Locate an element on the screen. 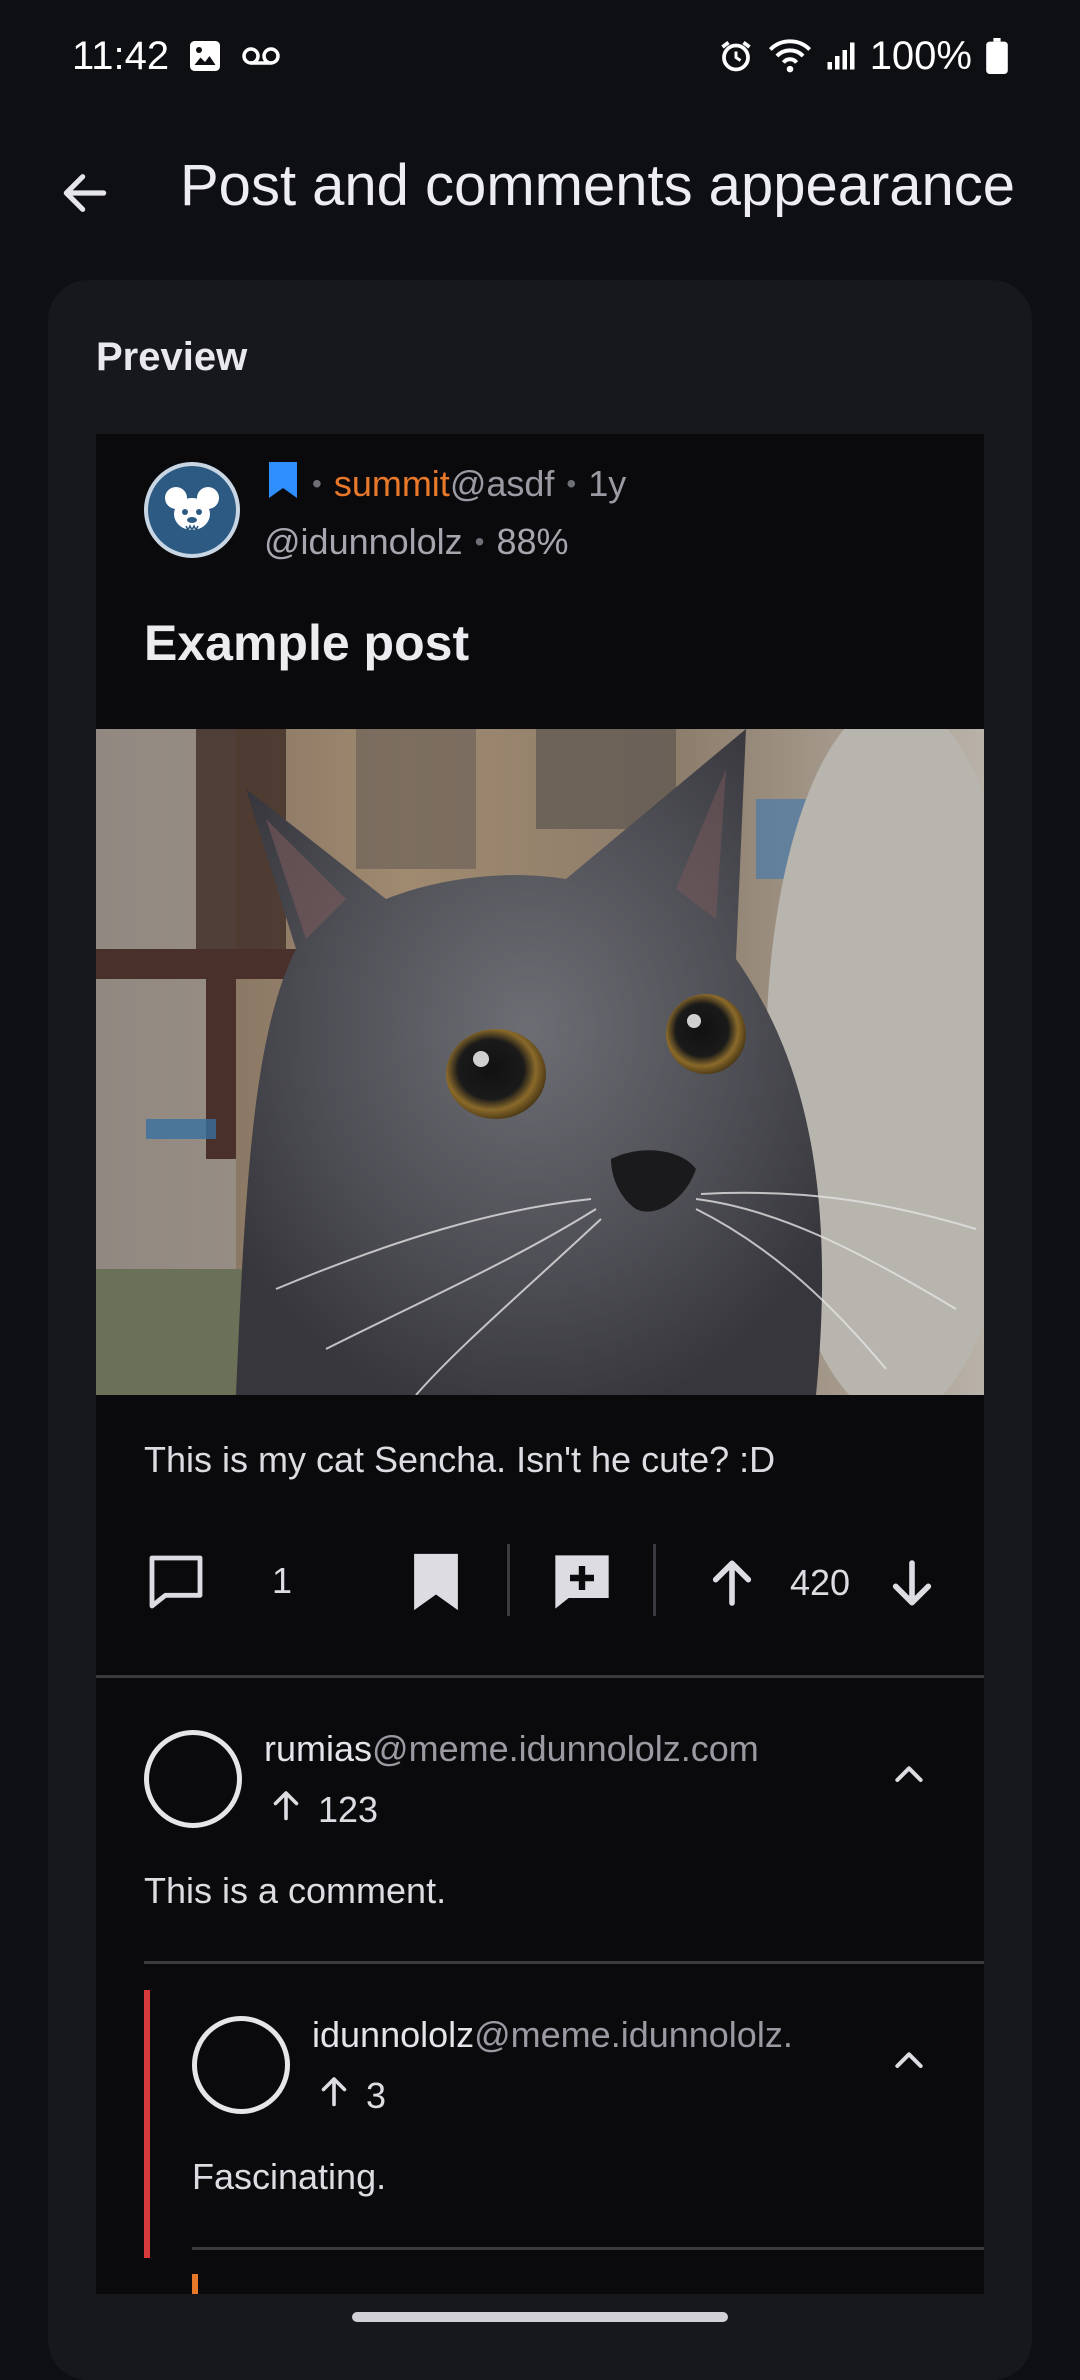 The height and width of the screenshot is (2380, 1080). status-right: 100% is located at coordinates (863, 56).